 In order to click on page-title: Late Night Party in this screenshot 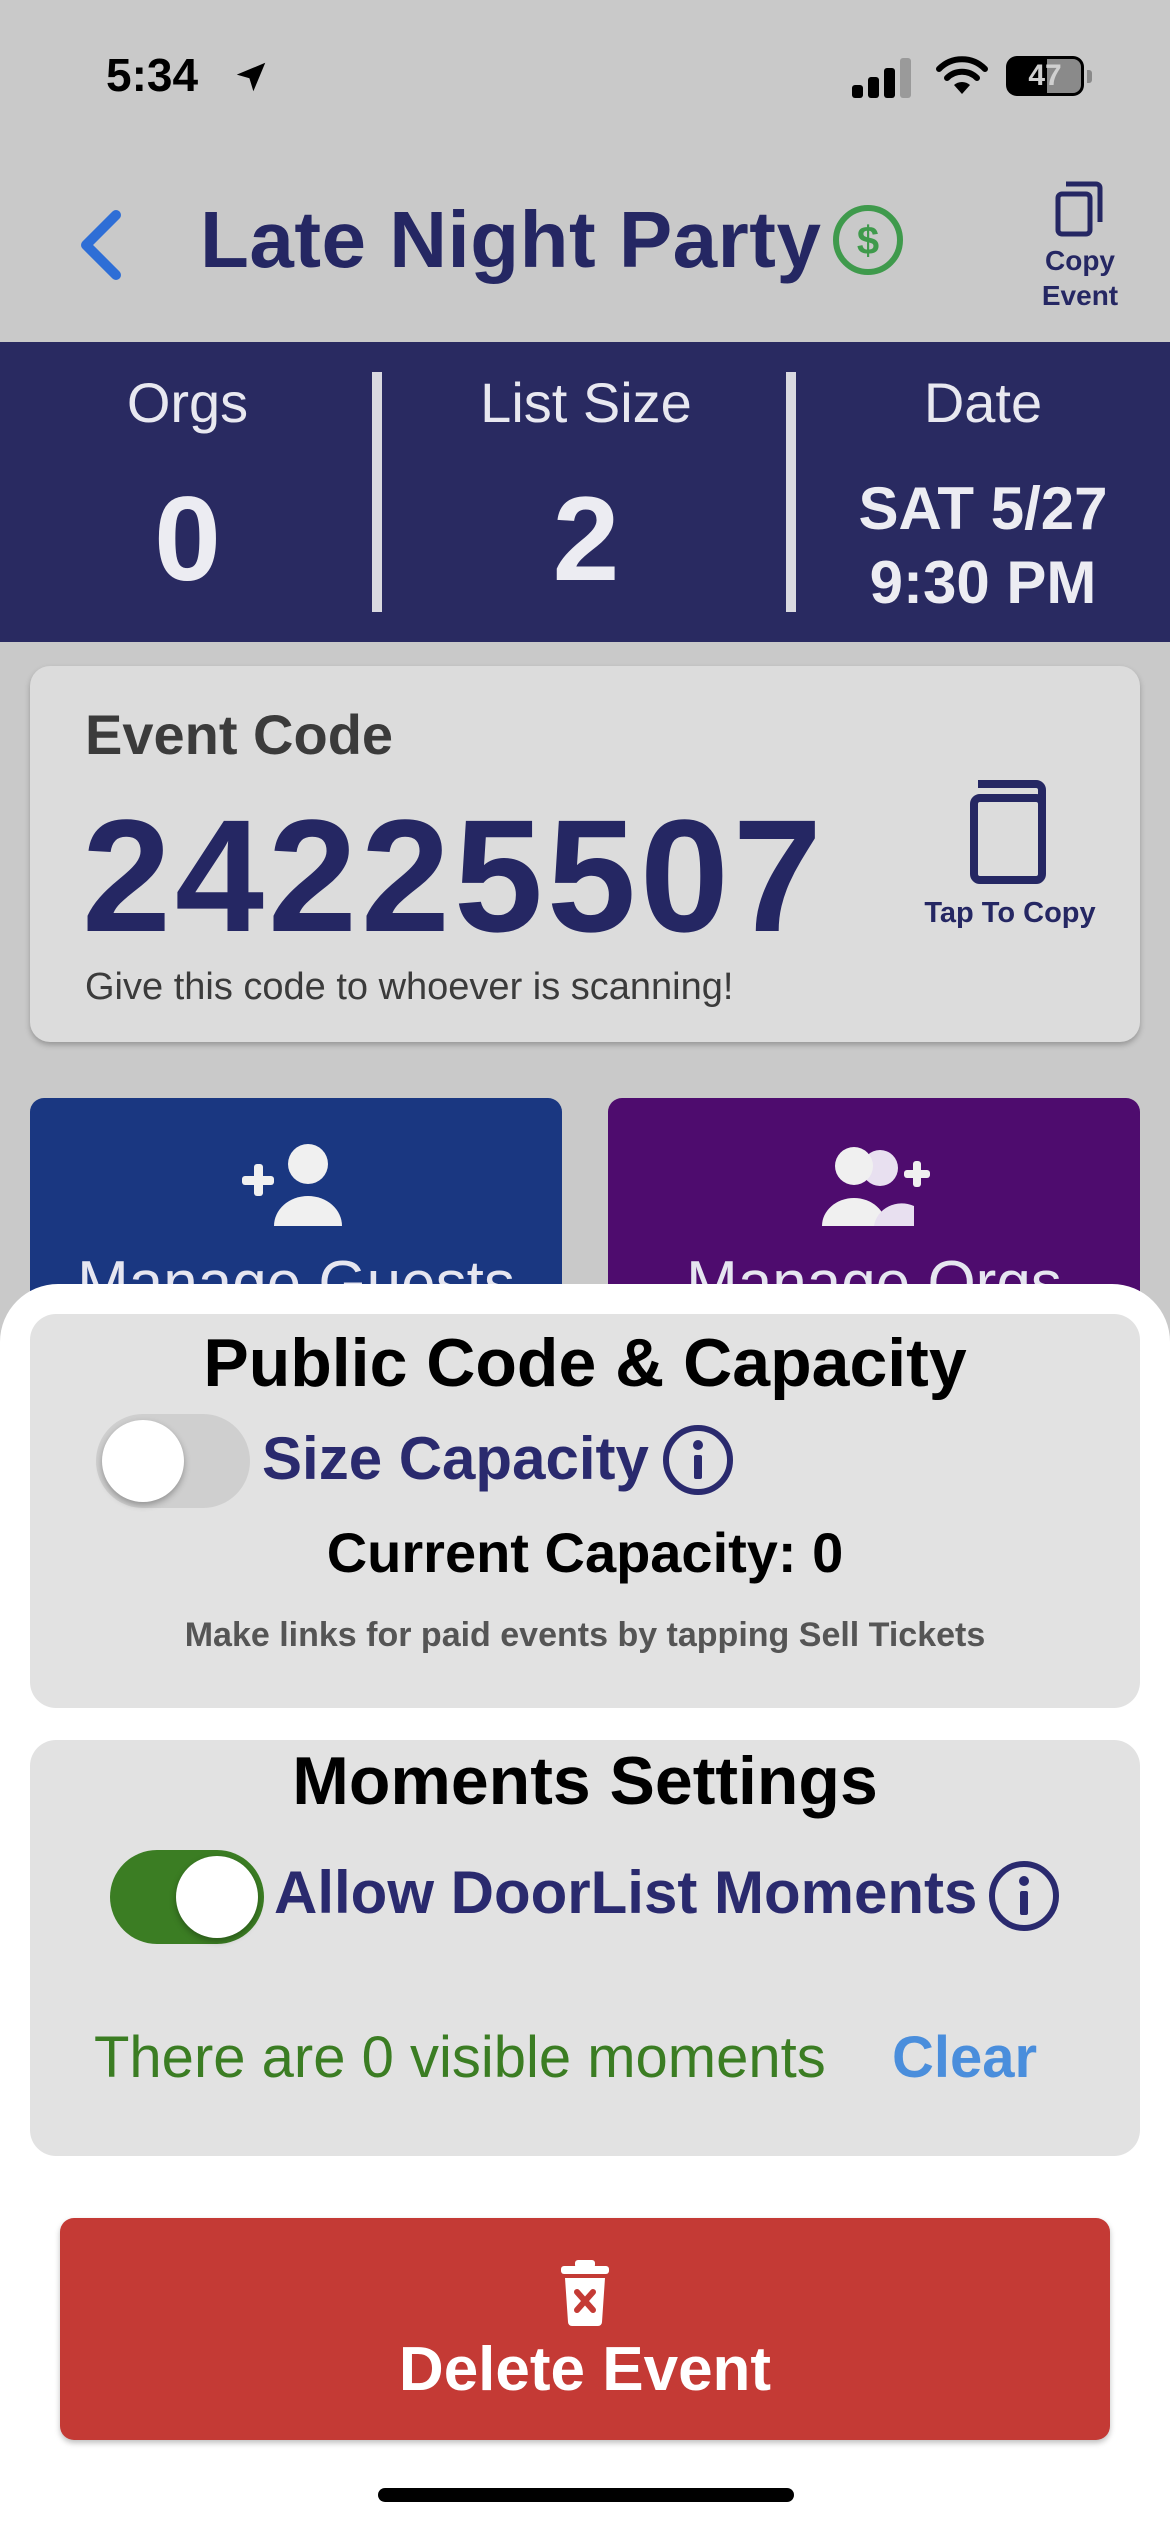, I will do `click(511, 239)`.